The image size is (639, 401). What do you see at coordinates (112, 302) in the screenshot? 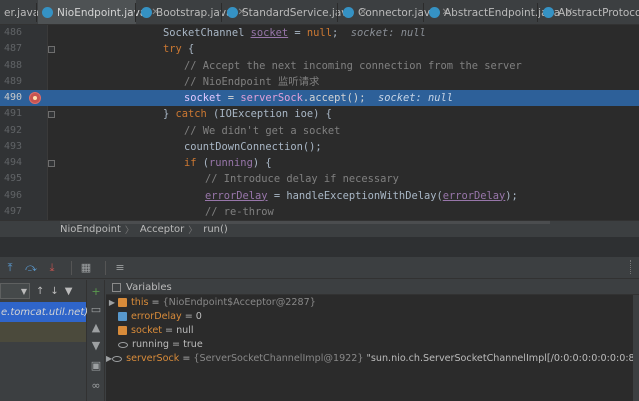
I see `expand-arrow-icon: ▶` at bounding box center [112, 302].